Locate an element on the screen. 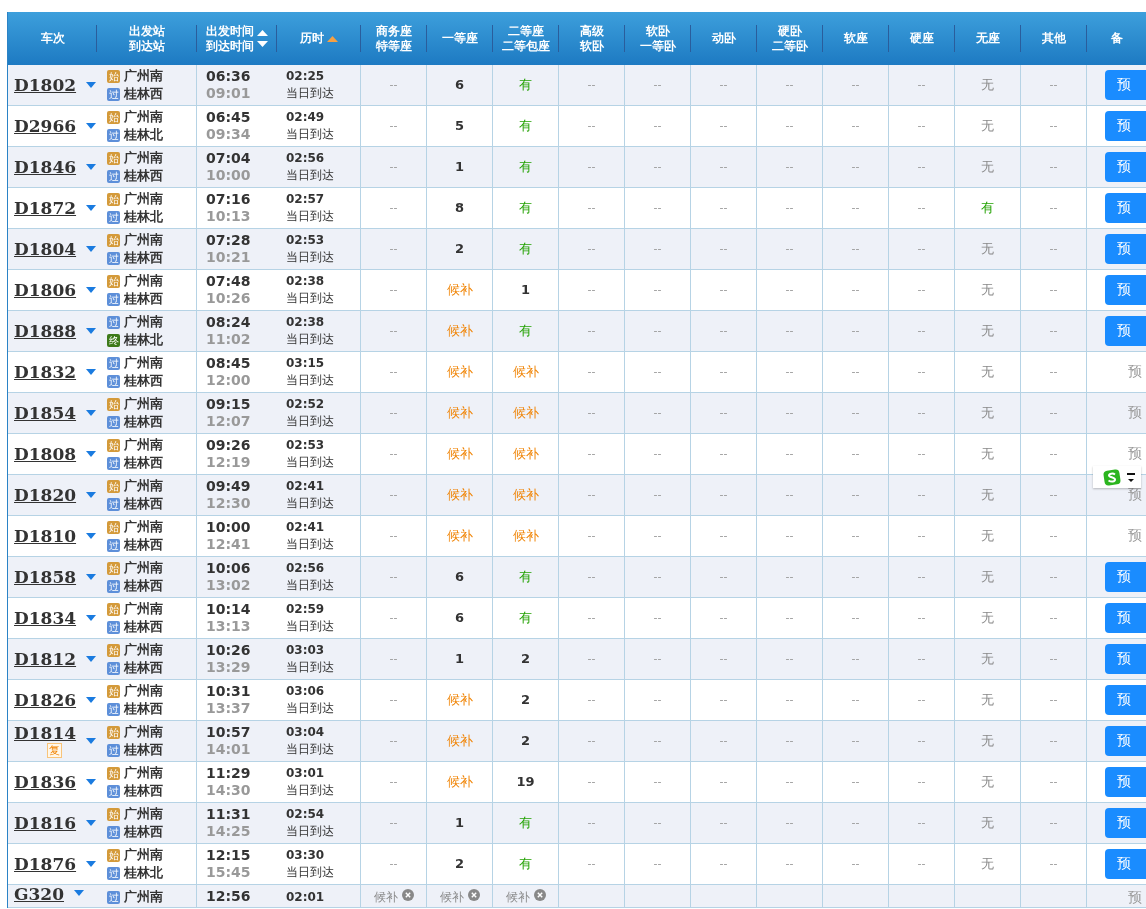  train-number-link: D1854 is located at coordinates (45, 413).